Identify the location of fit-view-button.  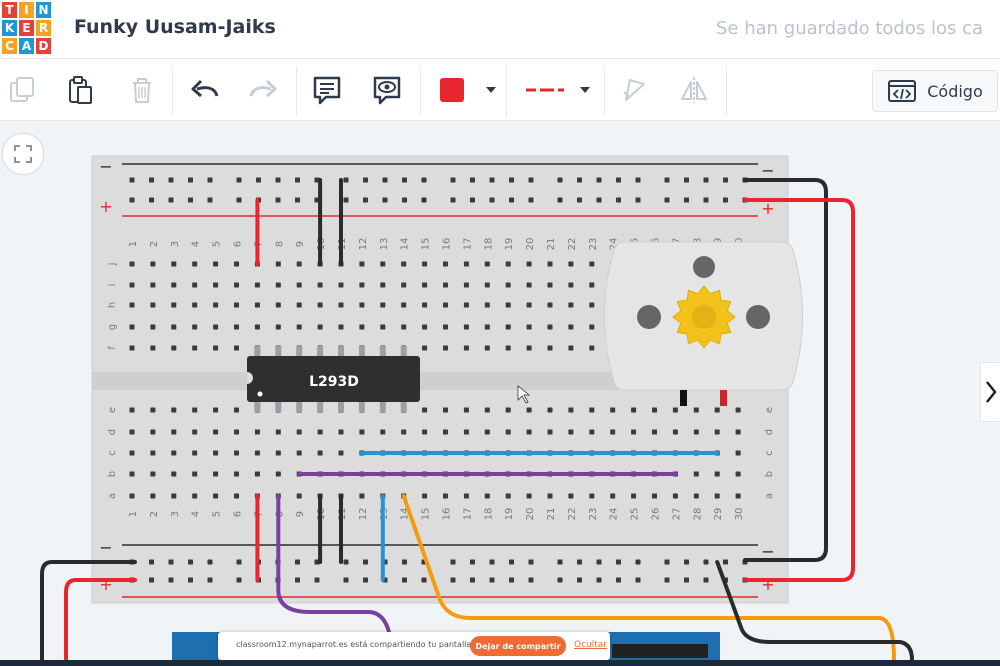
(23, 154).